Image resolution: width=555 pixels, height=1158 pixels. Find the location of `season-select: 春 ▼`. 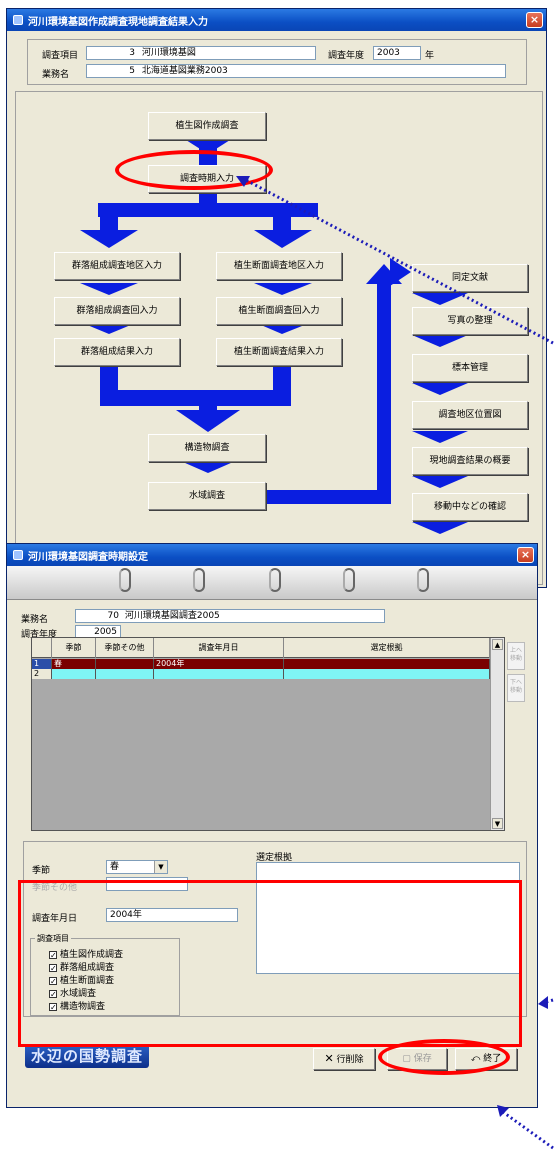

season-select: 春 ▼ is located at coordinates (137, 867).